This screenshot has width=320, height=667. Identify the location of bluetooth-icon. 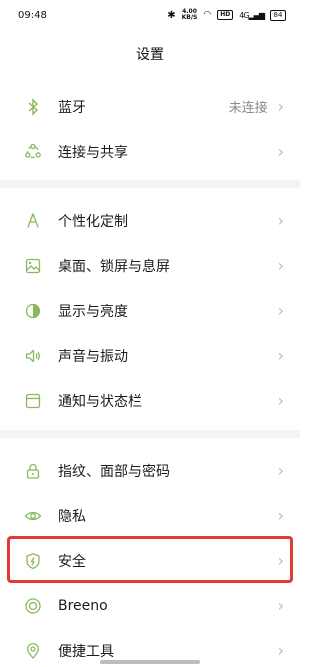
(33, 106).